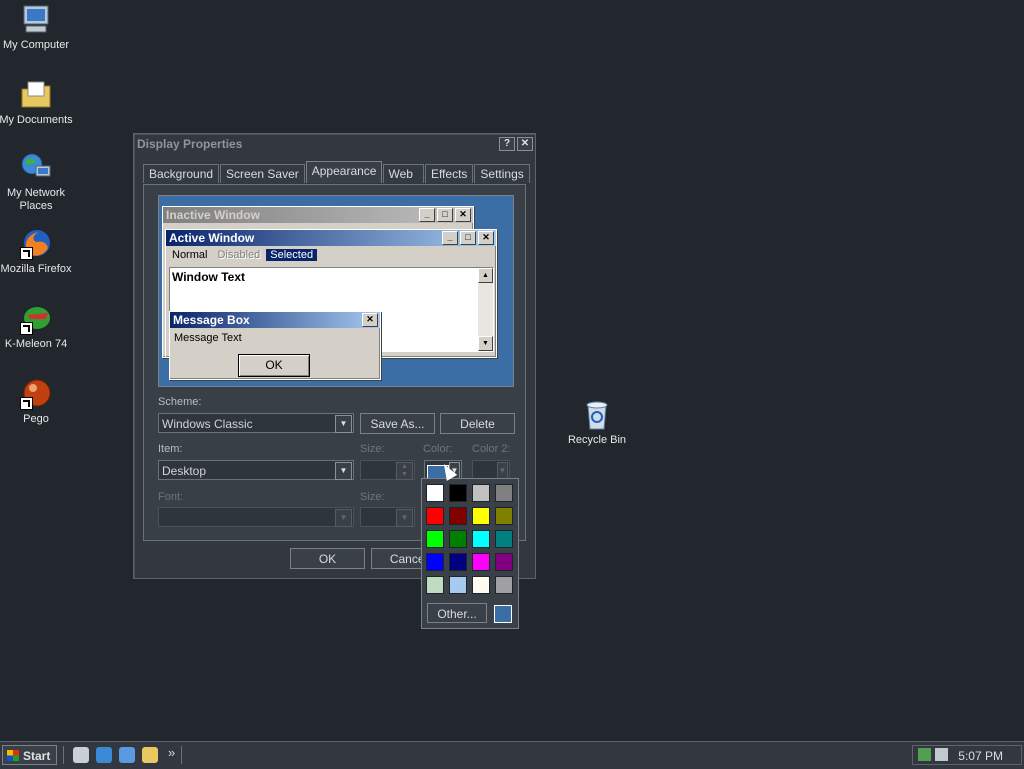  I want to click on internet-explorer-icon, so click(104, 755).